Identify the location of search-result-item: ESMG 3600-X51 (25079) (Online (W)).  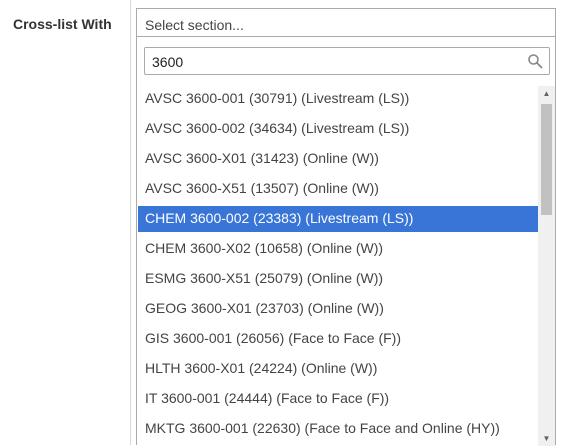
(344, 279).